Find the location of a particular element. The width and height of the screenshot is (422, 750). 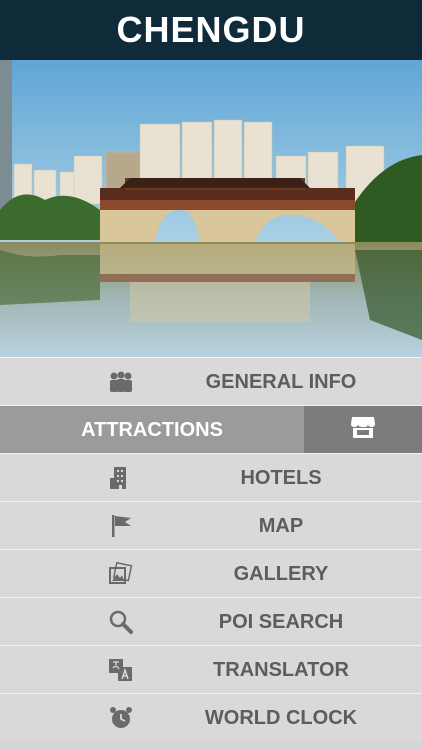

menu-item-poi-search: POI SEARCH is located at coordinates (211, 621).